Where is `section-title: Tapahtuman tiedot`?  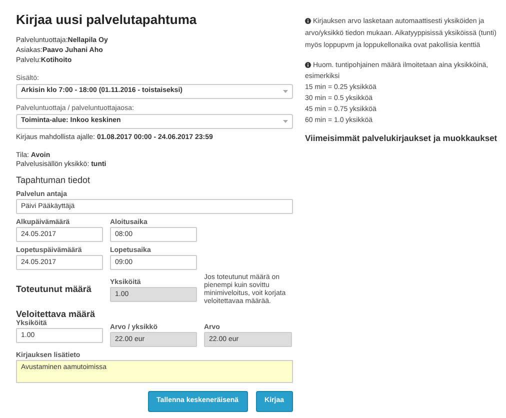 section-title: Tapahtuman tiedot is located at coordinates (54, 180).